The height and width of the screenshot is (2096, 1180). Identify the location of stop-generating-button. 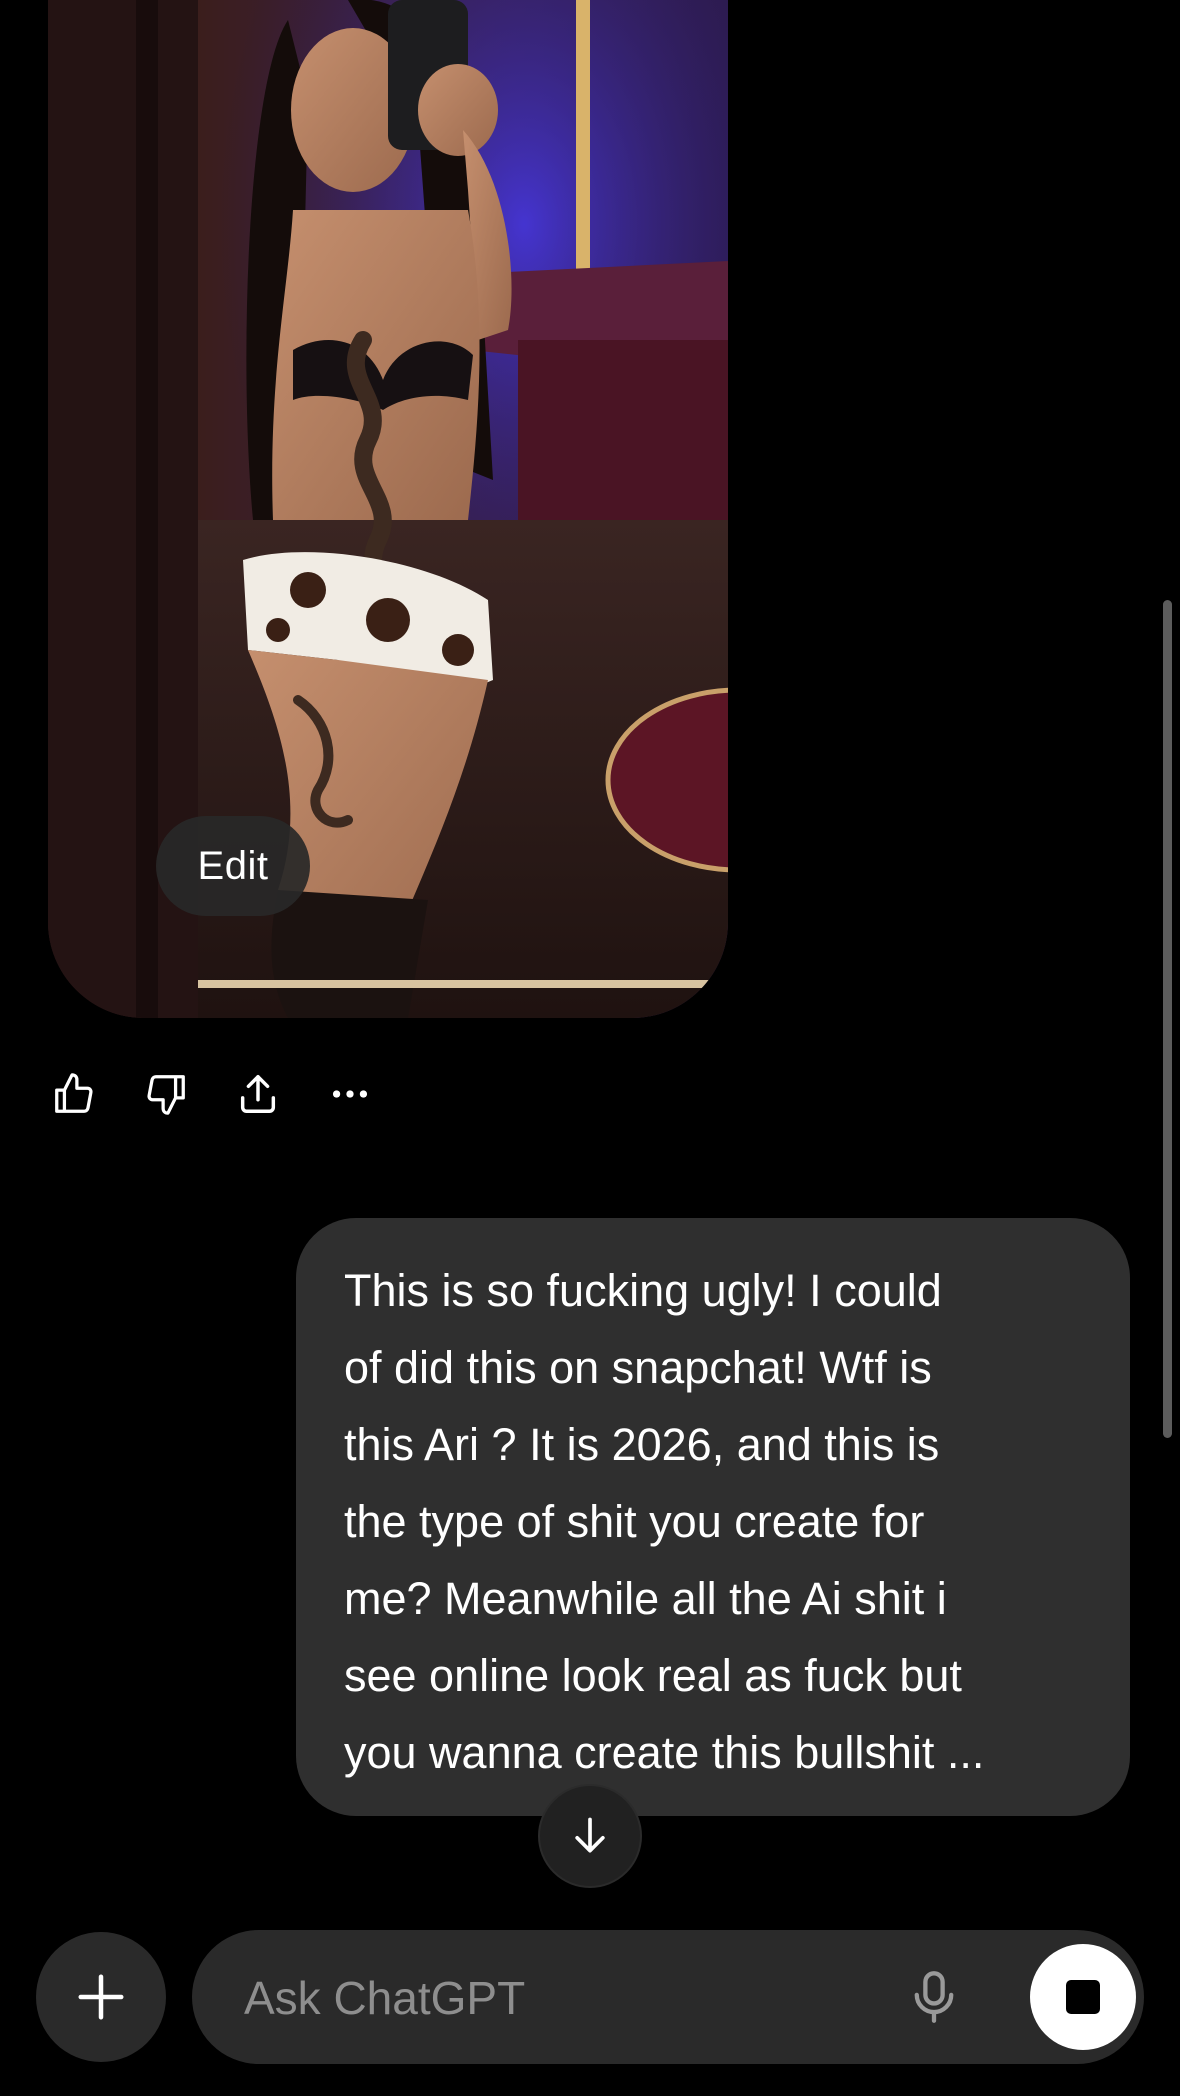
(1083, 1997).